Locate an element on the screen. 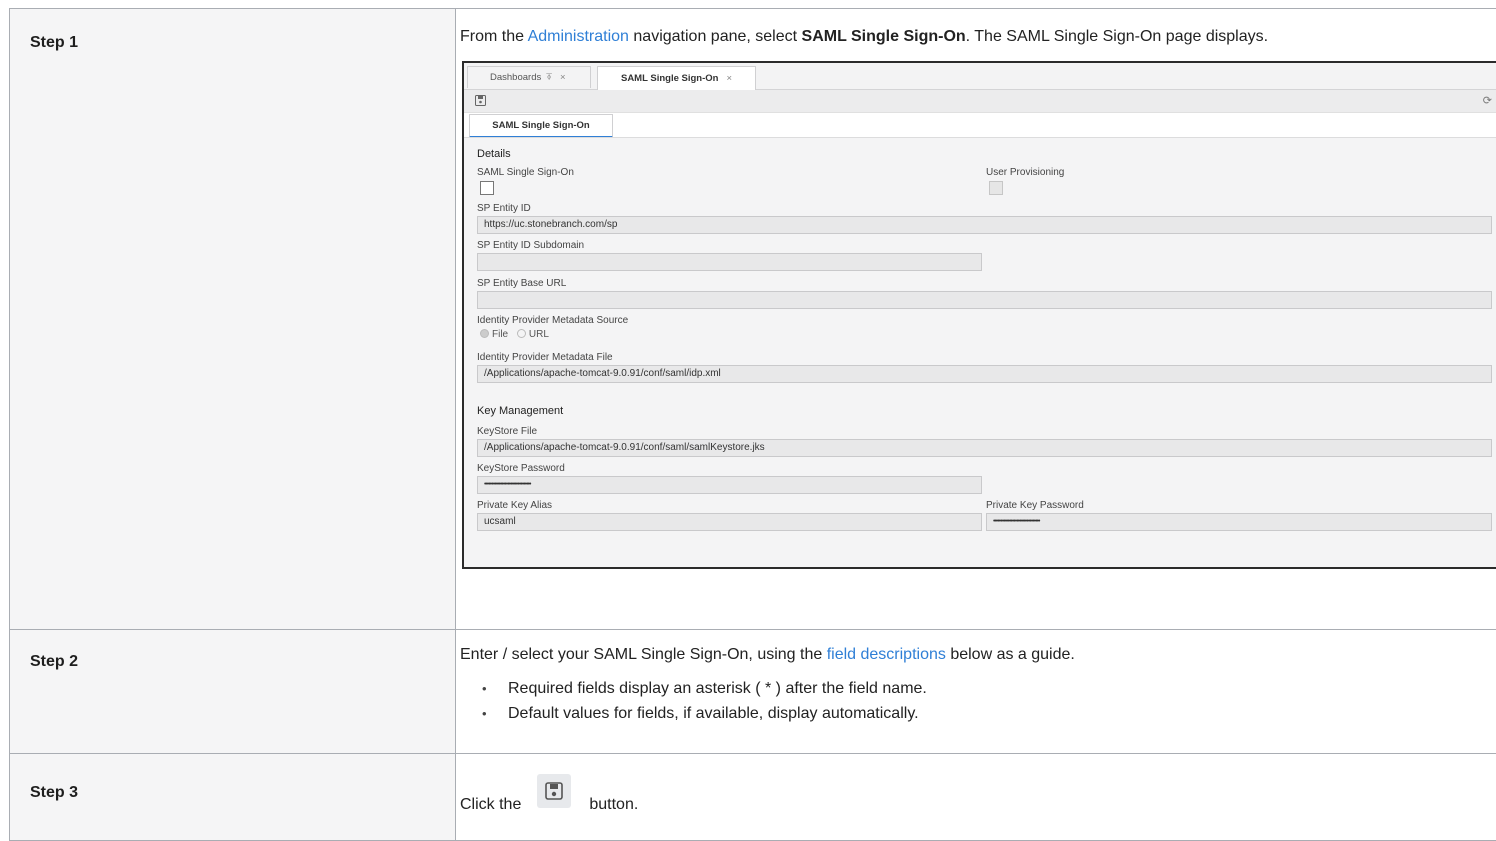 The image size is (1496, 841). step-label-cell: Step 3 is located at coordinates (233, 797).